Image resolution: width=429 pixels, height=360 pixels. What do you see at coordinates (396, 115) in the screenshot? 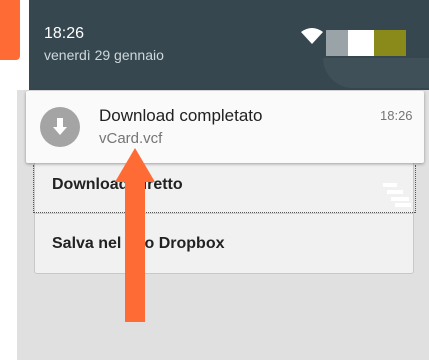
I see `notification-time: 18:26` at bounding box center [396, 115].